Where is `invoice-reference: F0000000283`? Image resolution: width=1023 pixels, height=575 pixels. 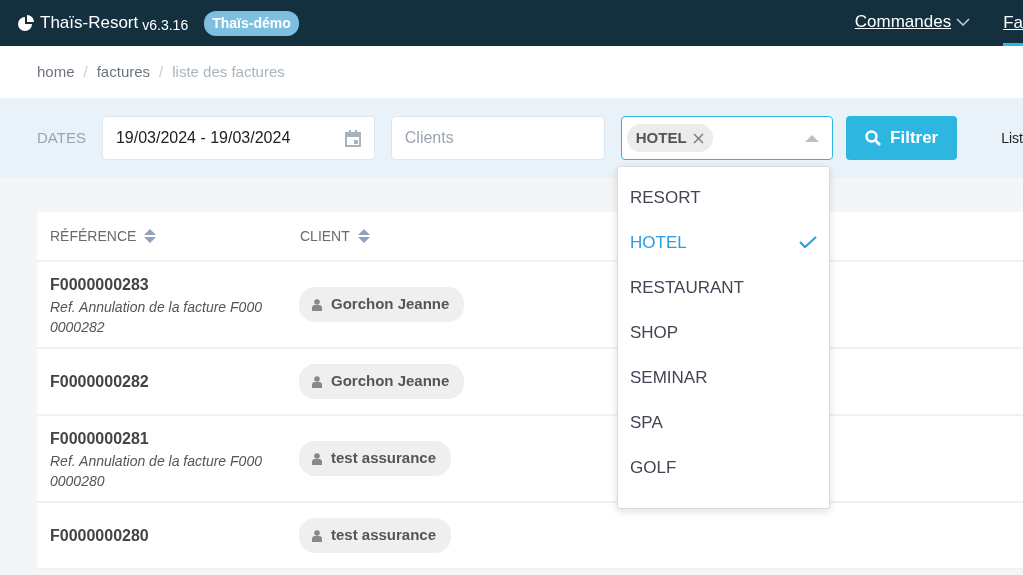 invoice-reference: F0000000283 is located at coordinates (100, 284).